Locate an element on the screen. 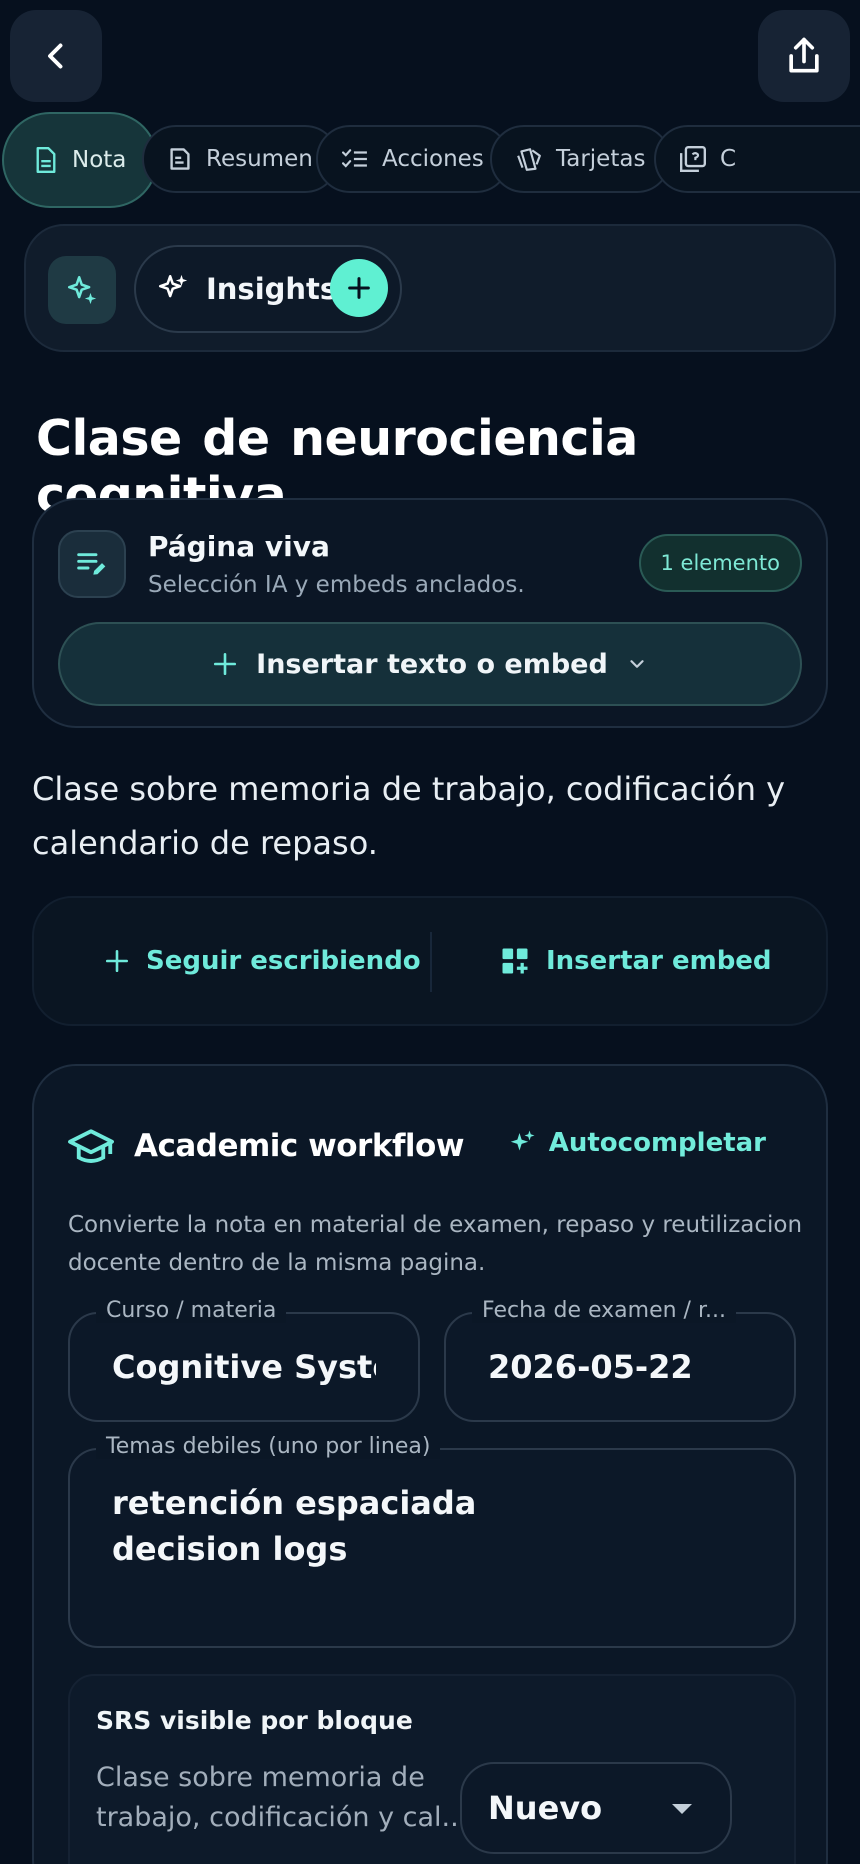  autocomplete-button: Autocompletar is located at coordinates (636, 1143).